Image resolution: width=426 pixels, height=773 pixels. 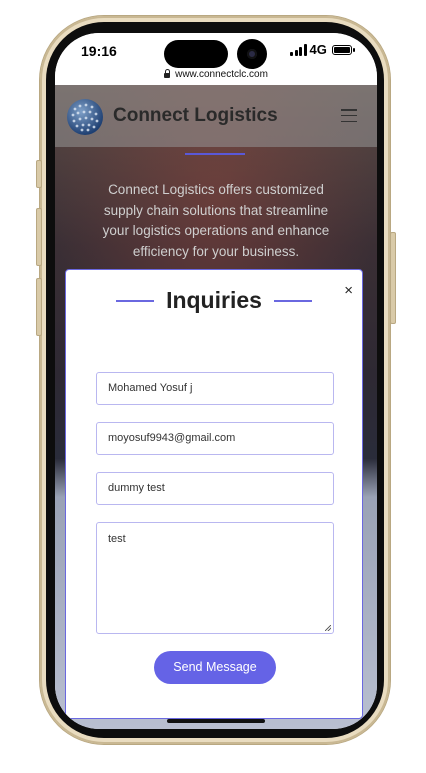 What do you see at coordinates (135, 300) in the screenshot?
I see `title-line-left` at bounding box center [135, 300].